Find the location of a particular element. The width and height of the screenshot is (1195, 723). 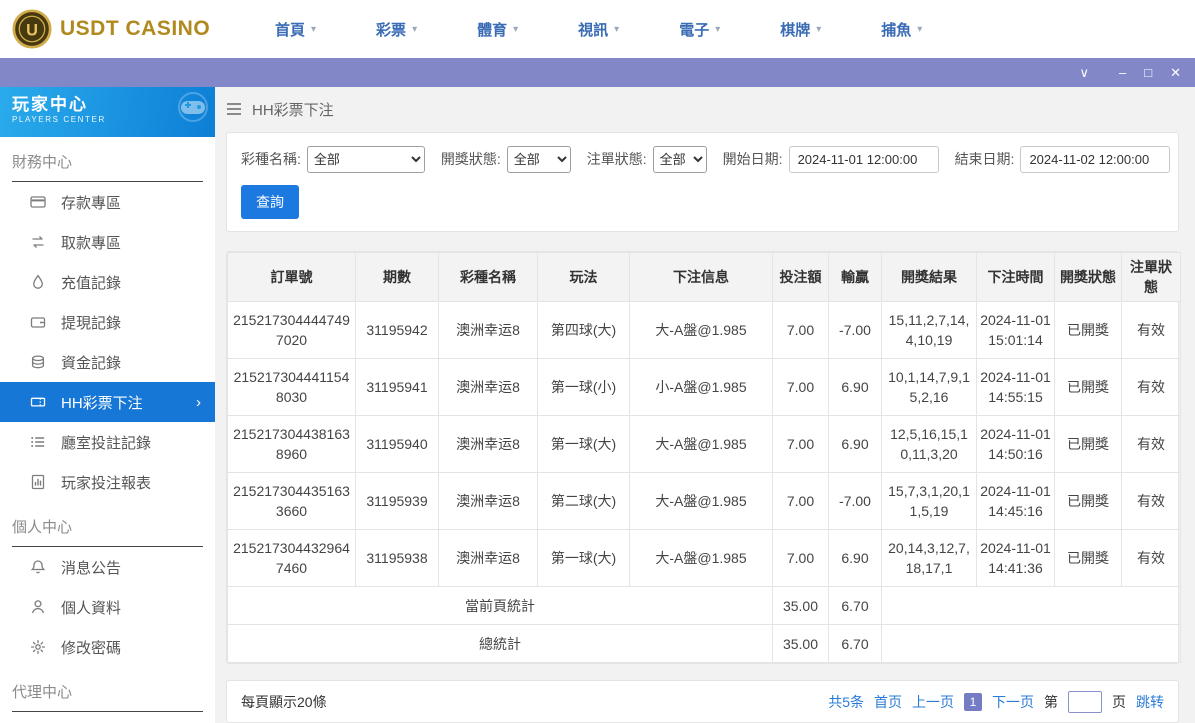

cell-draw_result: 15,11,2,7,14,4,10,19 is located at coordinates (929, 330).